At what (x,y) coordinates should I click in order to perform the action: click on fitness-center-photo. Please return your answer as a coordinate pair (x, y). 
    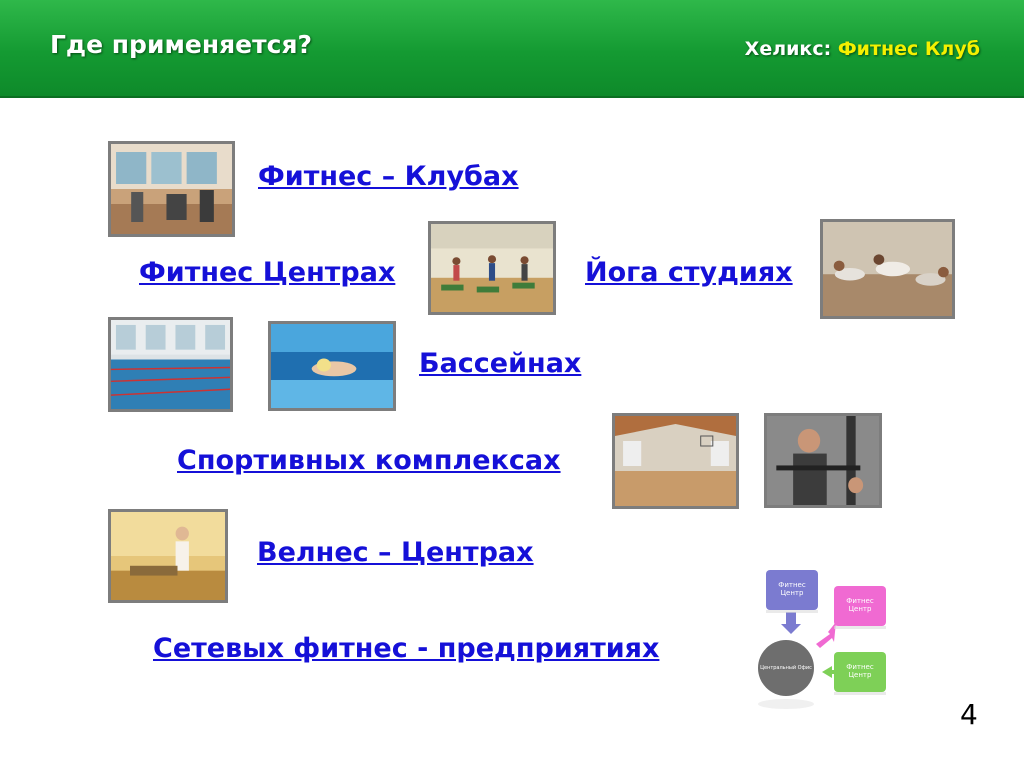
    Looking at the image, I should click on (492, 268).